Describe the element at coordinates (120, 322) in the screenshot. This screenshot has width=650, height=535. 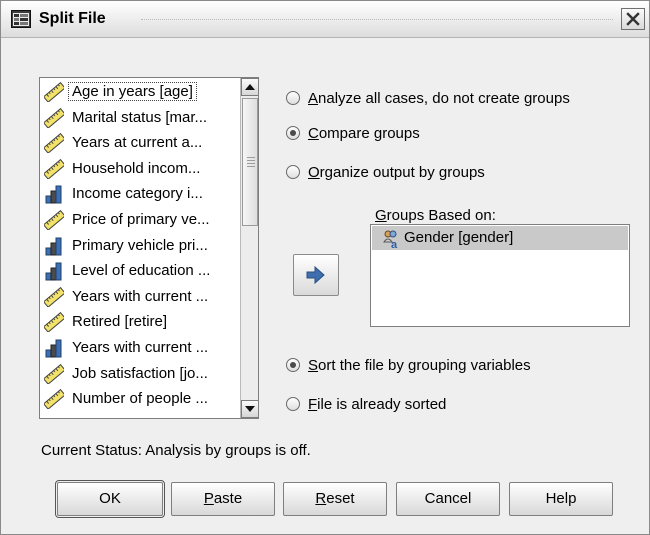
I see `variable-item-label: Retired [retire]` at that location.